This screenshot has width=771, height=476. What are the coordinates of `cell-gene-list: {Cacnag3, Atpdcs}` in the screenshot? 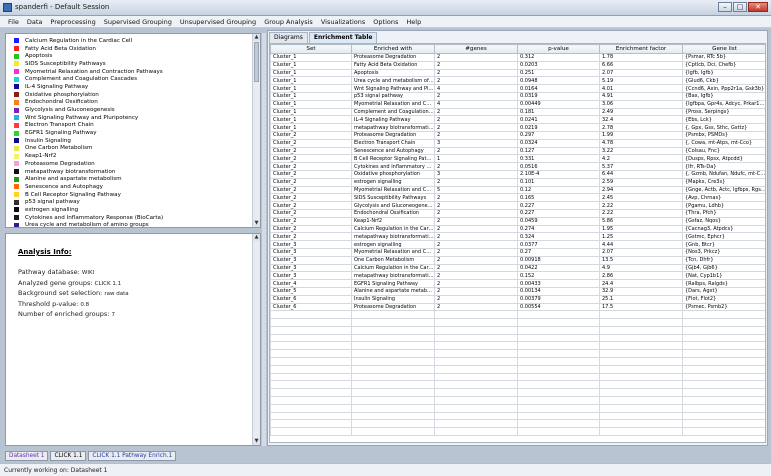 It's located at (723, 229).